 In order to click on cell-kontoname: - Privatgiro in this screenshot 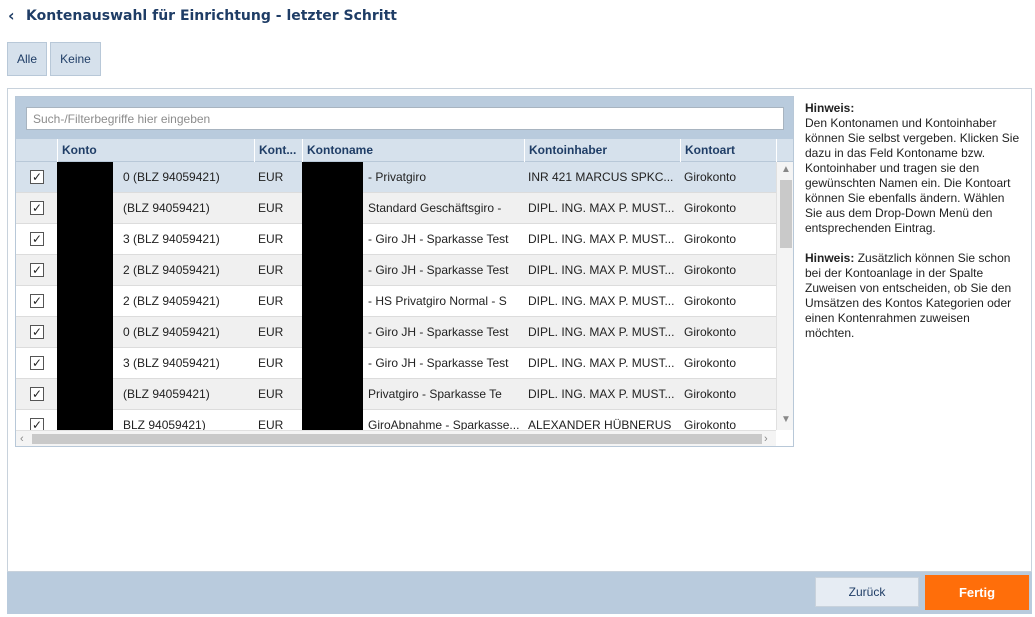, I will do `click(444, 177)`.